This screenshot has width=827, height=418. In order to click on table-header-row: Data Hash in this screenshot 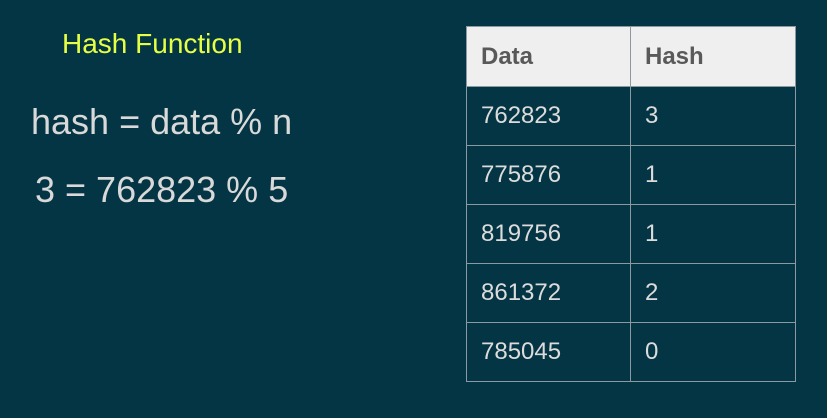, I will do `click(631, 56)`.